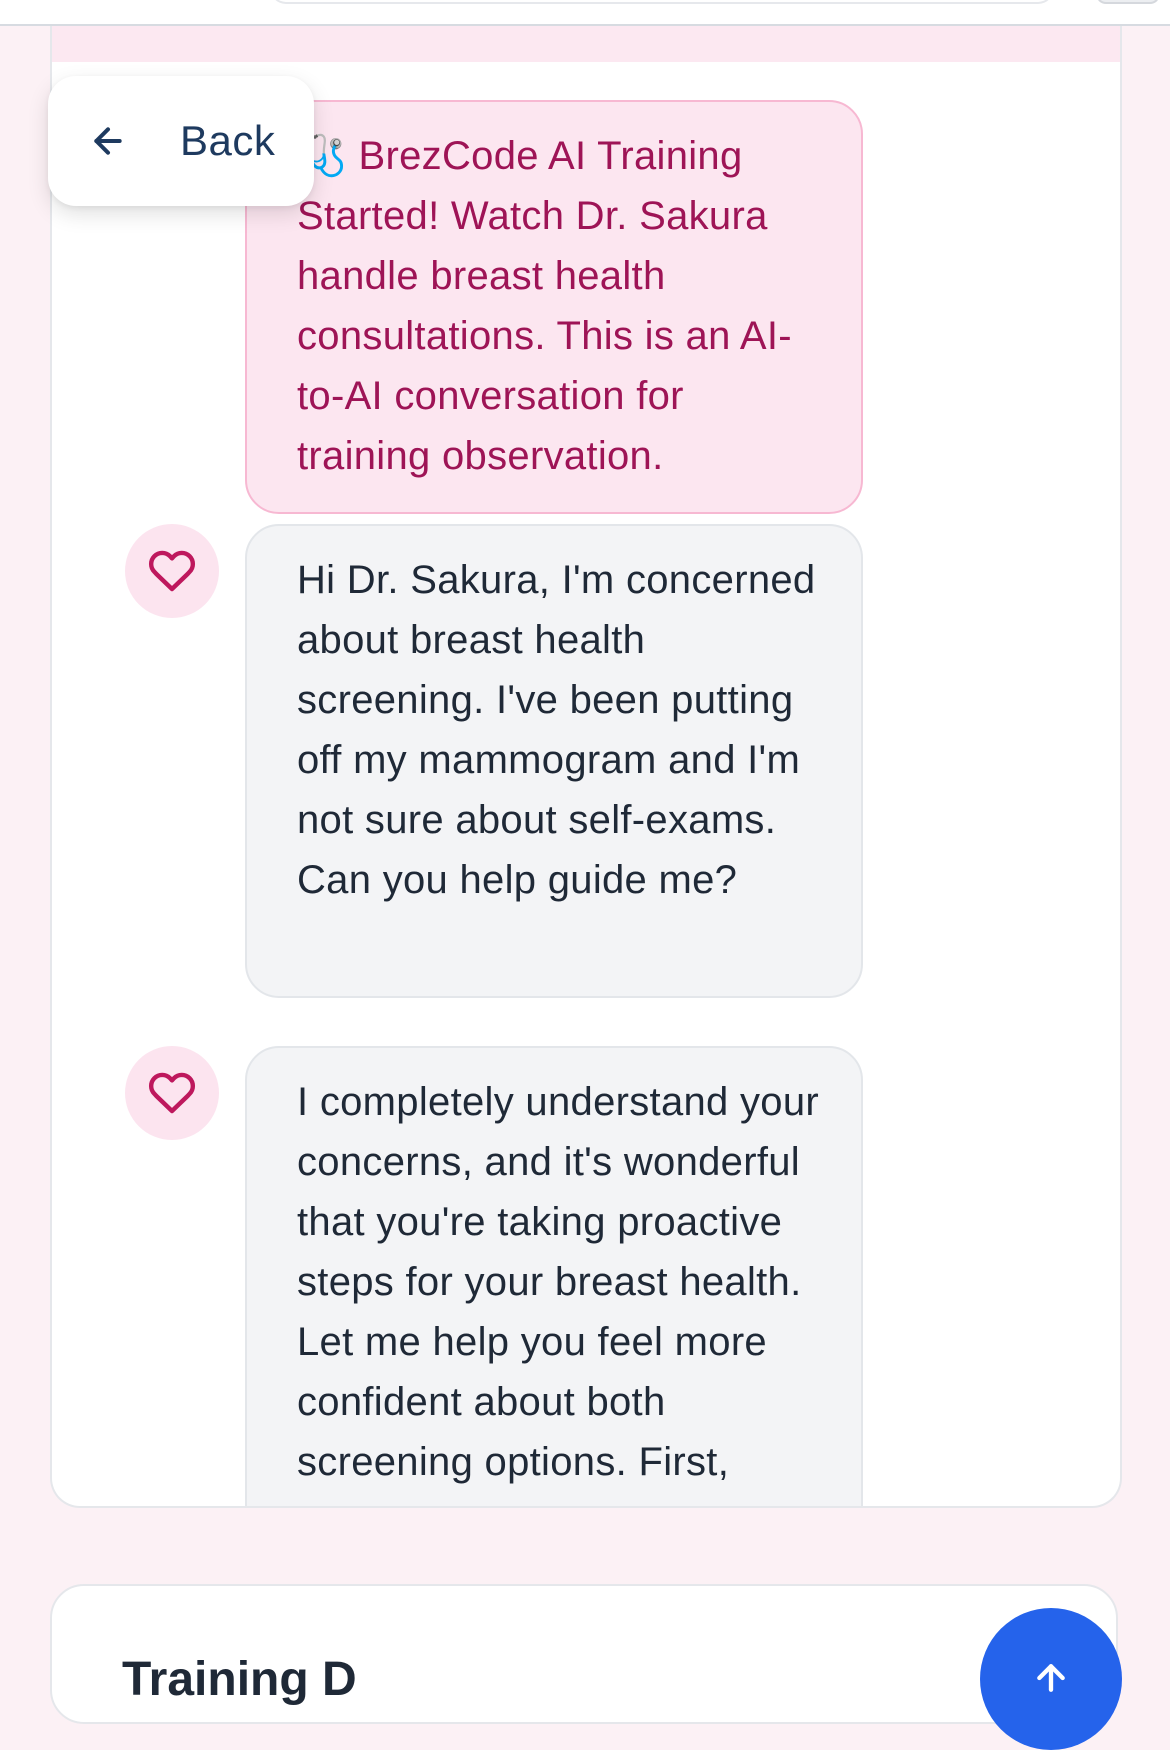  What do you see at coordinates (662, 2) in the screenshot?
I see `address-bar` at bounding box center [662, 2].